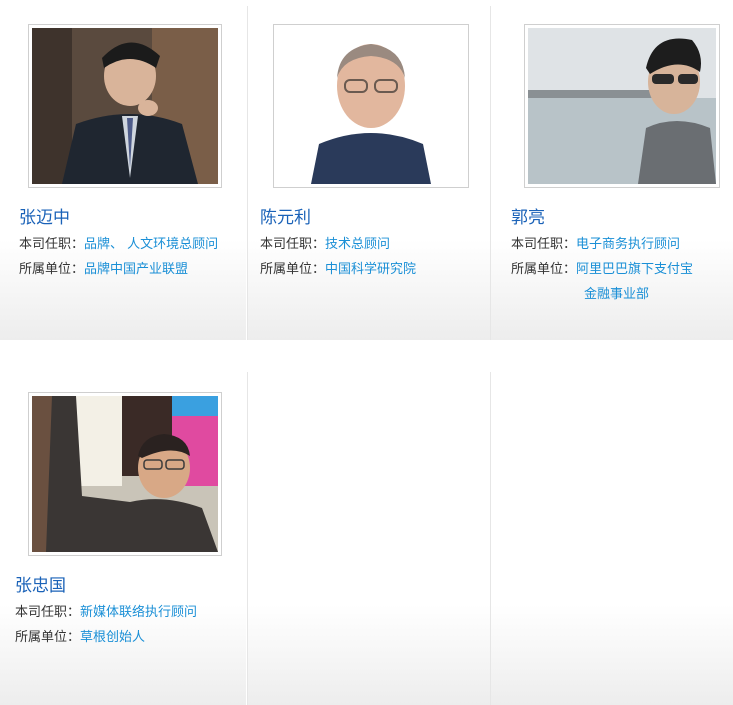 The width and height of the screenshot is (733, 705). I want to click on advisor-affiliation-continued: 金融事业部, so click(616, 292).